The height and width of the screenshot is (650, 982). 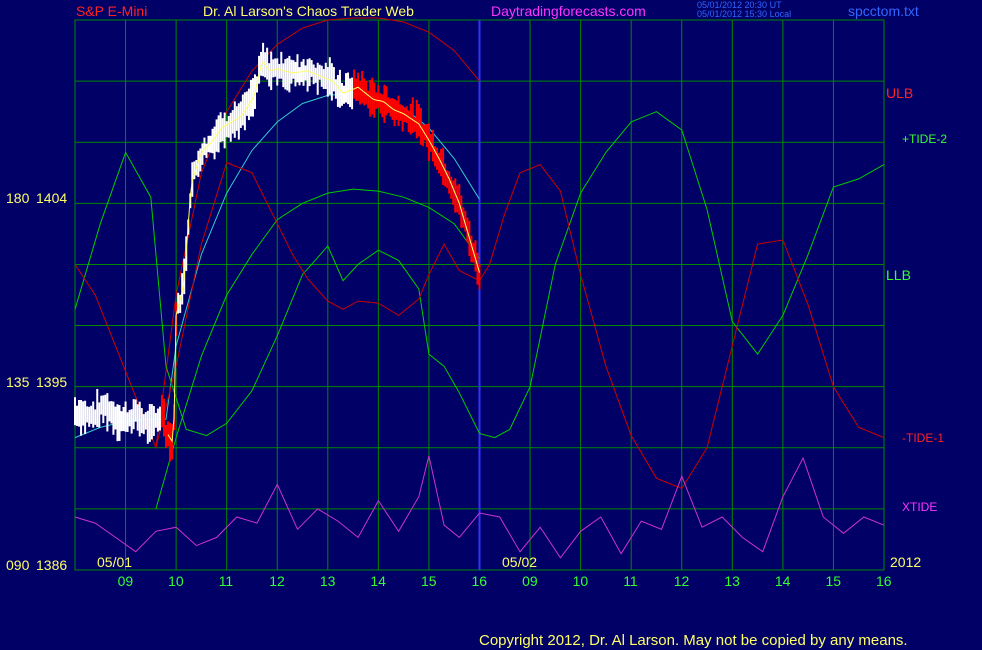 What do you see at coordinates (18, 382) in the screenshot?
I see `angle-label-135: 135` at bounding box center [18, 382].